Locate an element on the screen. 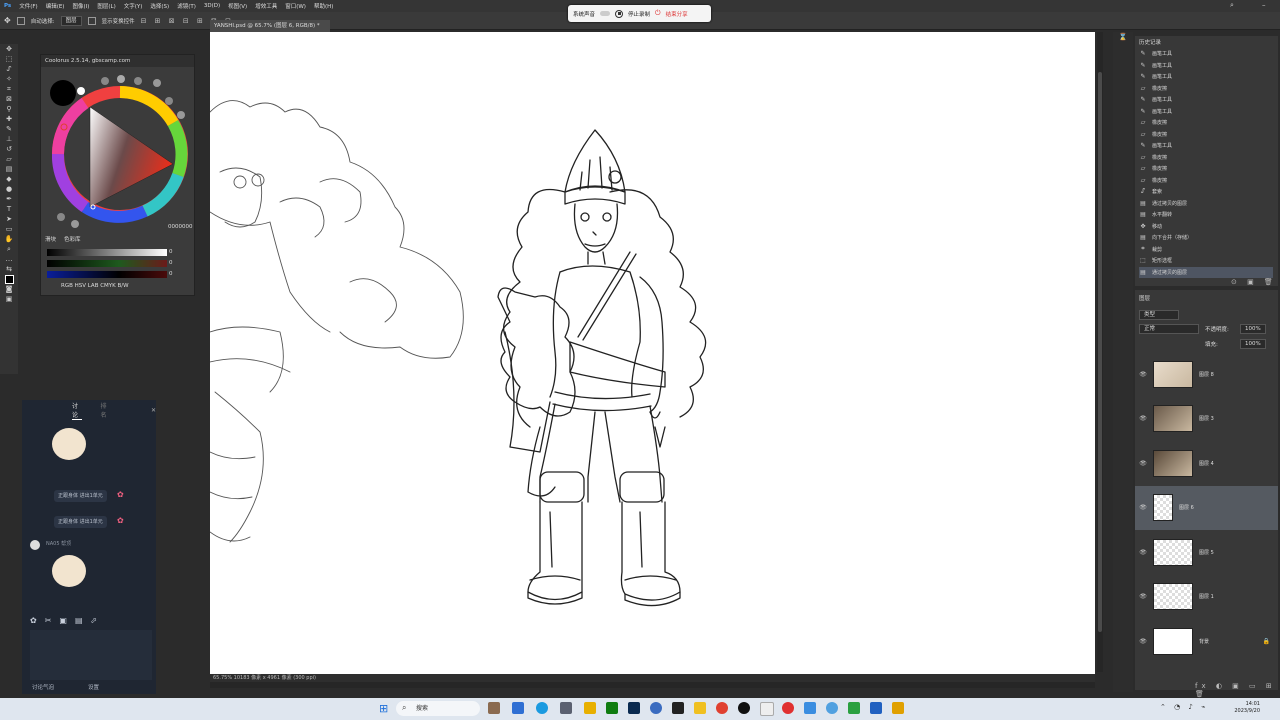  history-item: ⬚ 矩形选框 is located at coordinates (1206, 260).